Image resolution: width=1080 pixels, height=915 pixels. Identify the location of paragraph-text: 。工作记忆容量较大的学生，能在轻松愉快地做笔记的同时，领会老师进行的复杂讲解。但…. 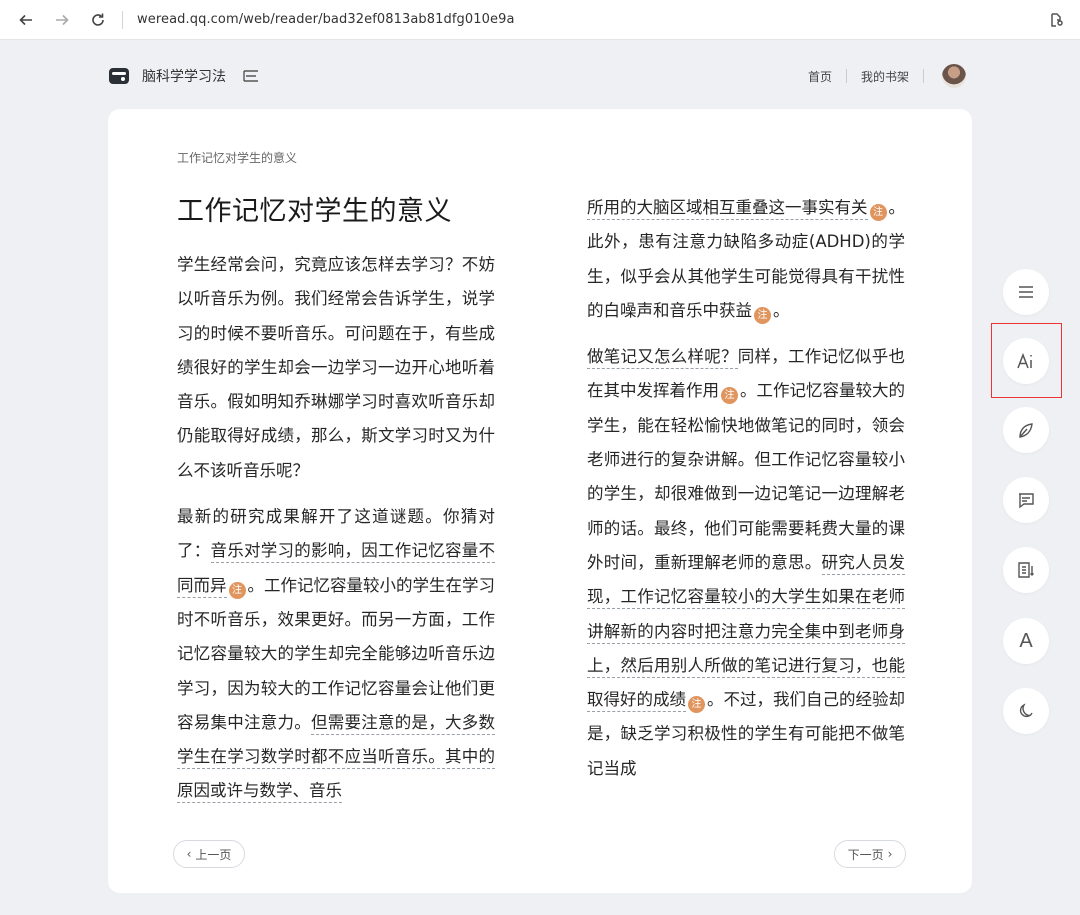
(746, 476).